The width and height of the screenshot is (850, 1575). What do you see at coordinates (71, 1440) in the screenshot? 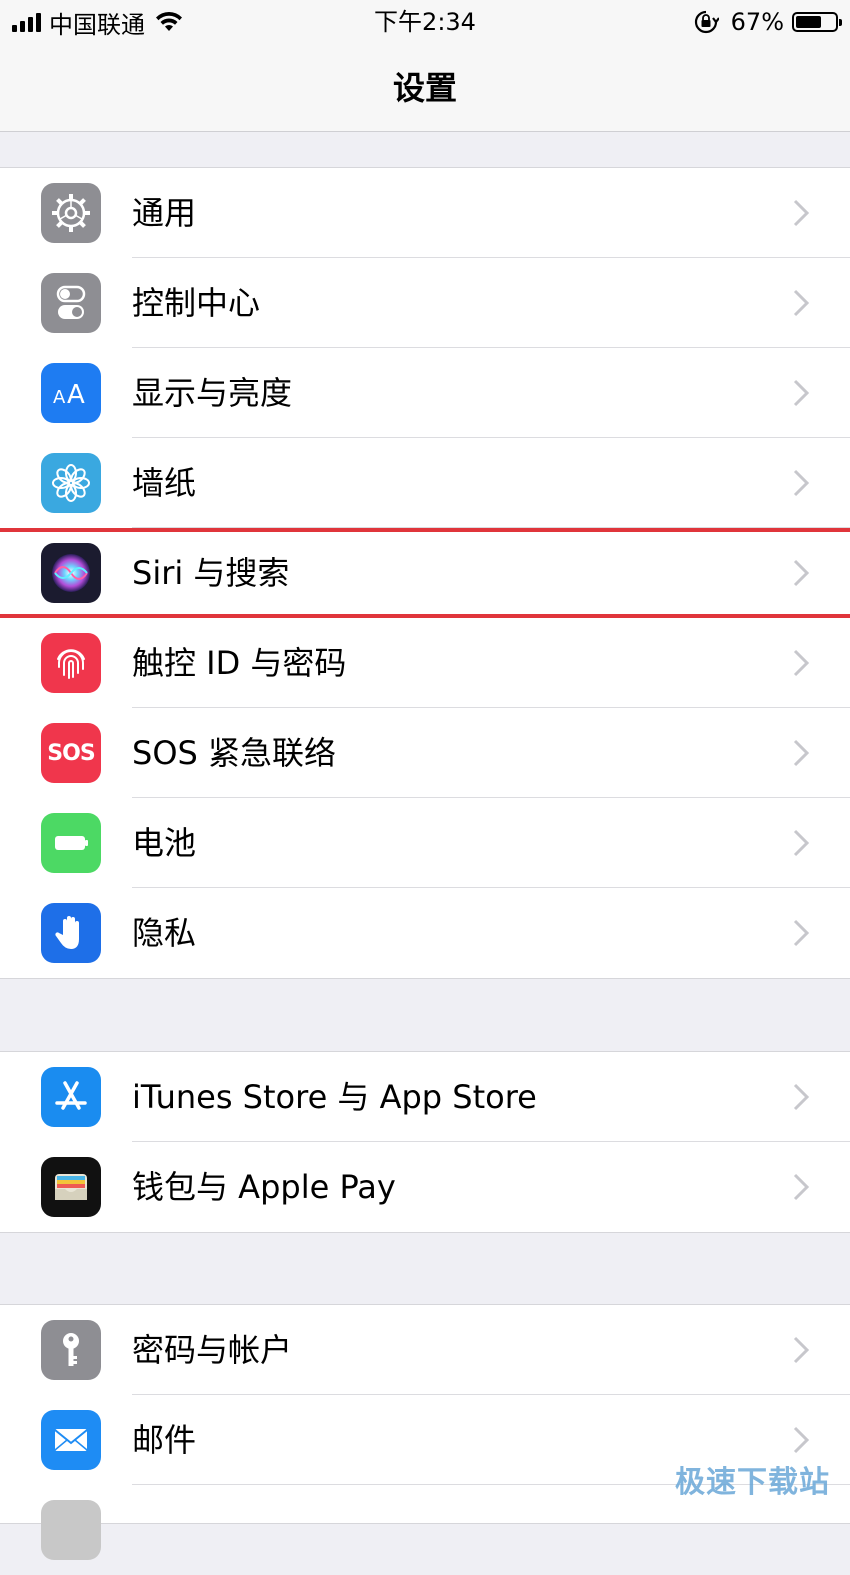
I see `mail-icon` at bounding box center [71, 1440].